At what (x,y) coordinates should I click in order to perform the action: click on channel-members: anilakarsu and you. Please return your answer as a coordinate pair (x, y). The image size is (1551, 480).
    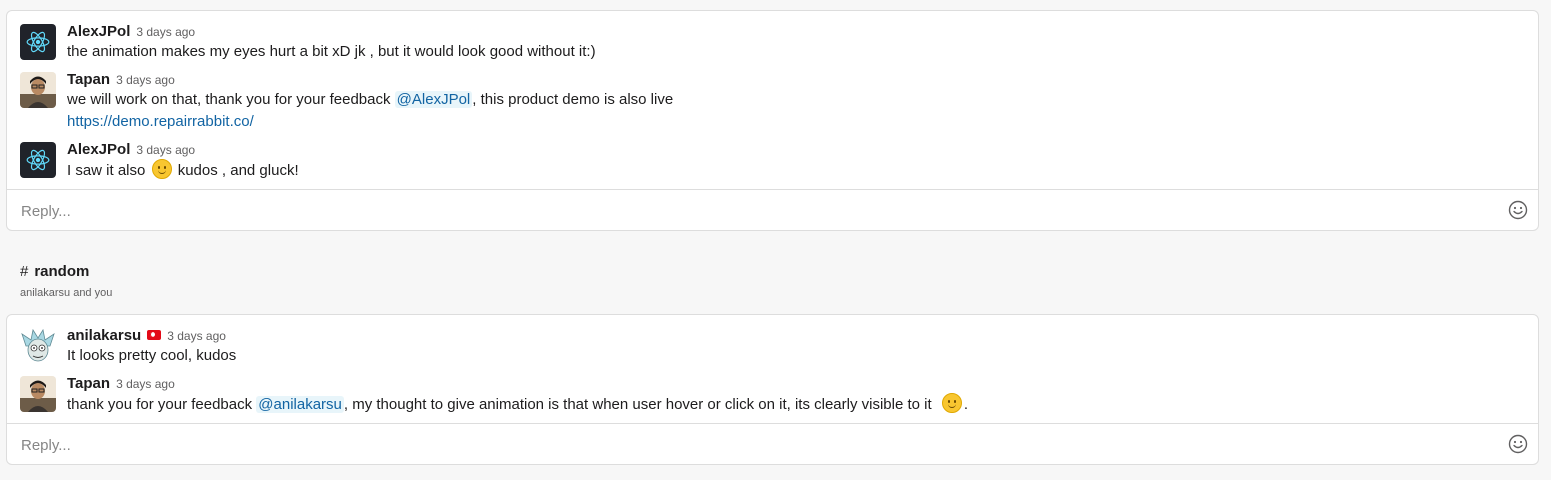
    Looking at the image, I should click on (66, 293).